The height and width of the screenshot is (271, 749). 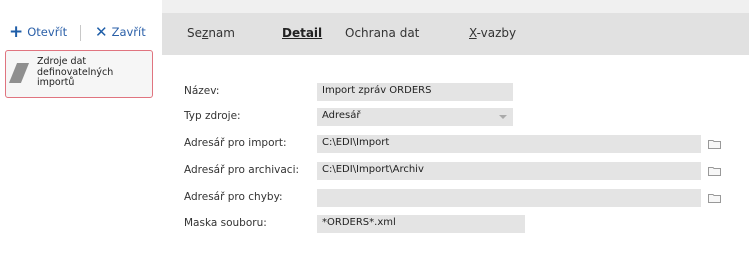 I want to click on archive-dir-label: Adresář pro archivaci:, so click(x=242, y=170).